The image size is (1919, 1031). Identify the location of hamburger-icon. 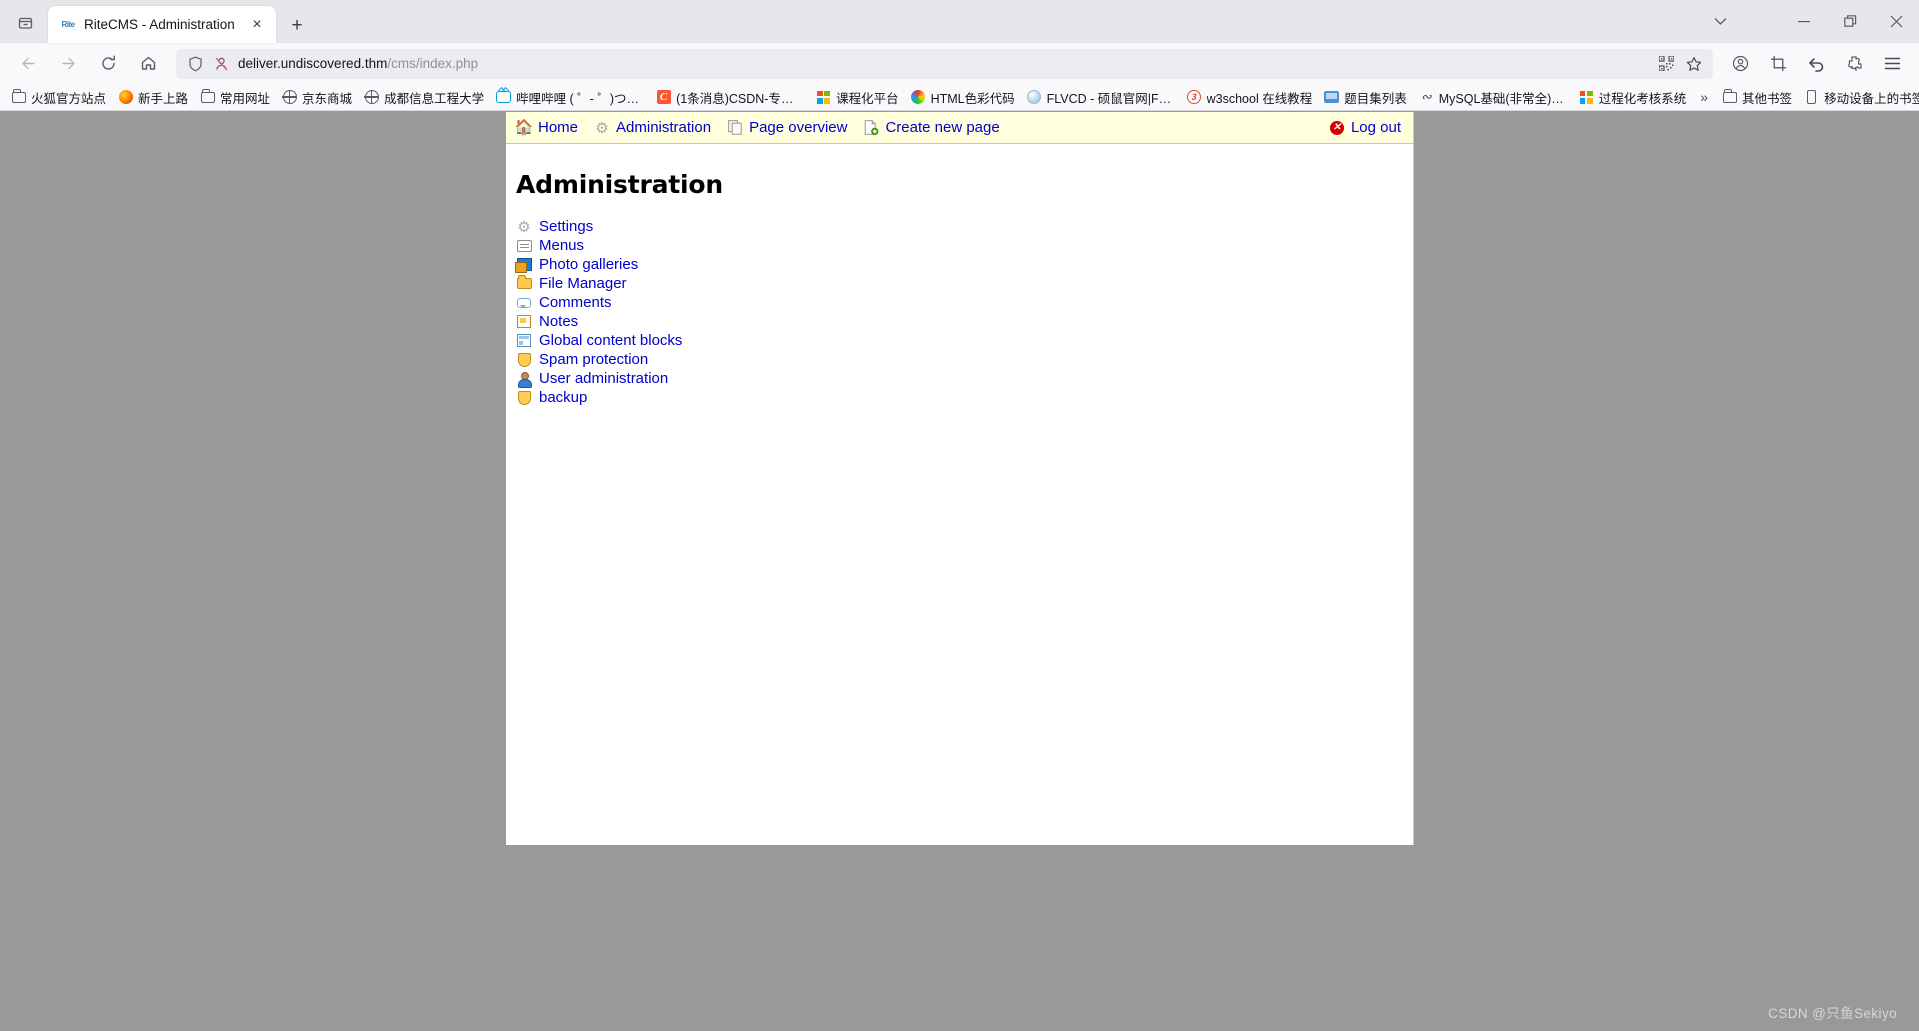
(1892, 64).